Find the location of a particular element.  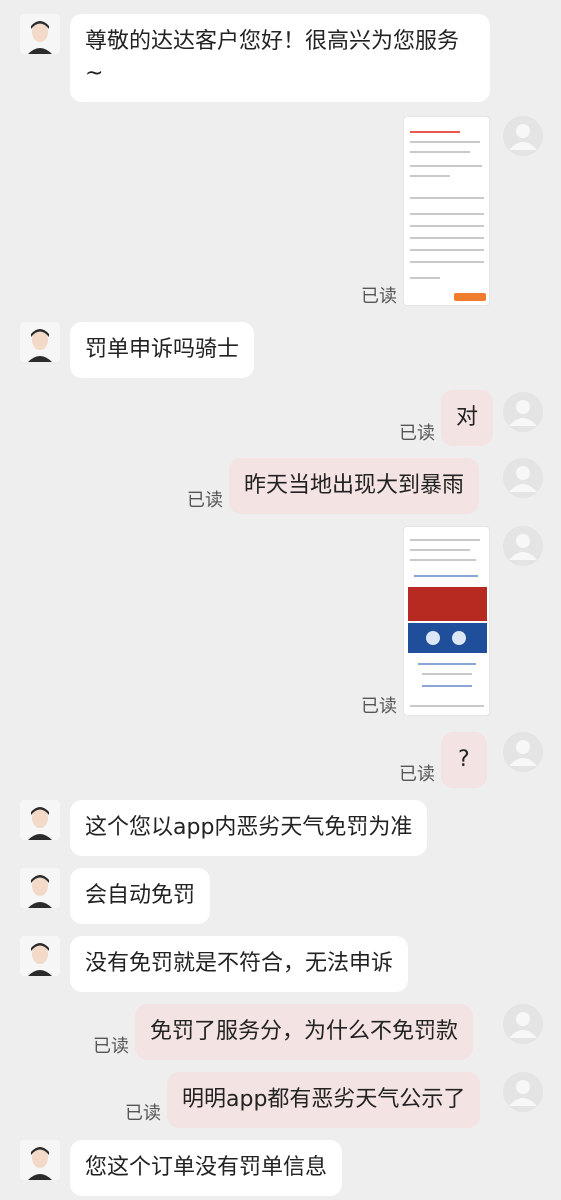

message-text: 没有免罚就是不符合，无法申诉 is located at coordinates (239, 963).